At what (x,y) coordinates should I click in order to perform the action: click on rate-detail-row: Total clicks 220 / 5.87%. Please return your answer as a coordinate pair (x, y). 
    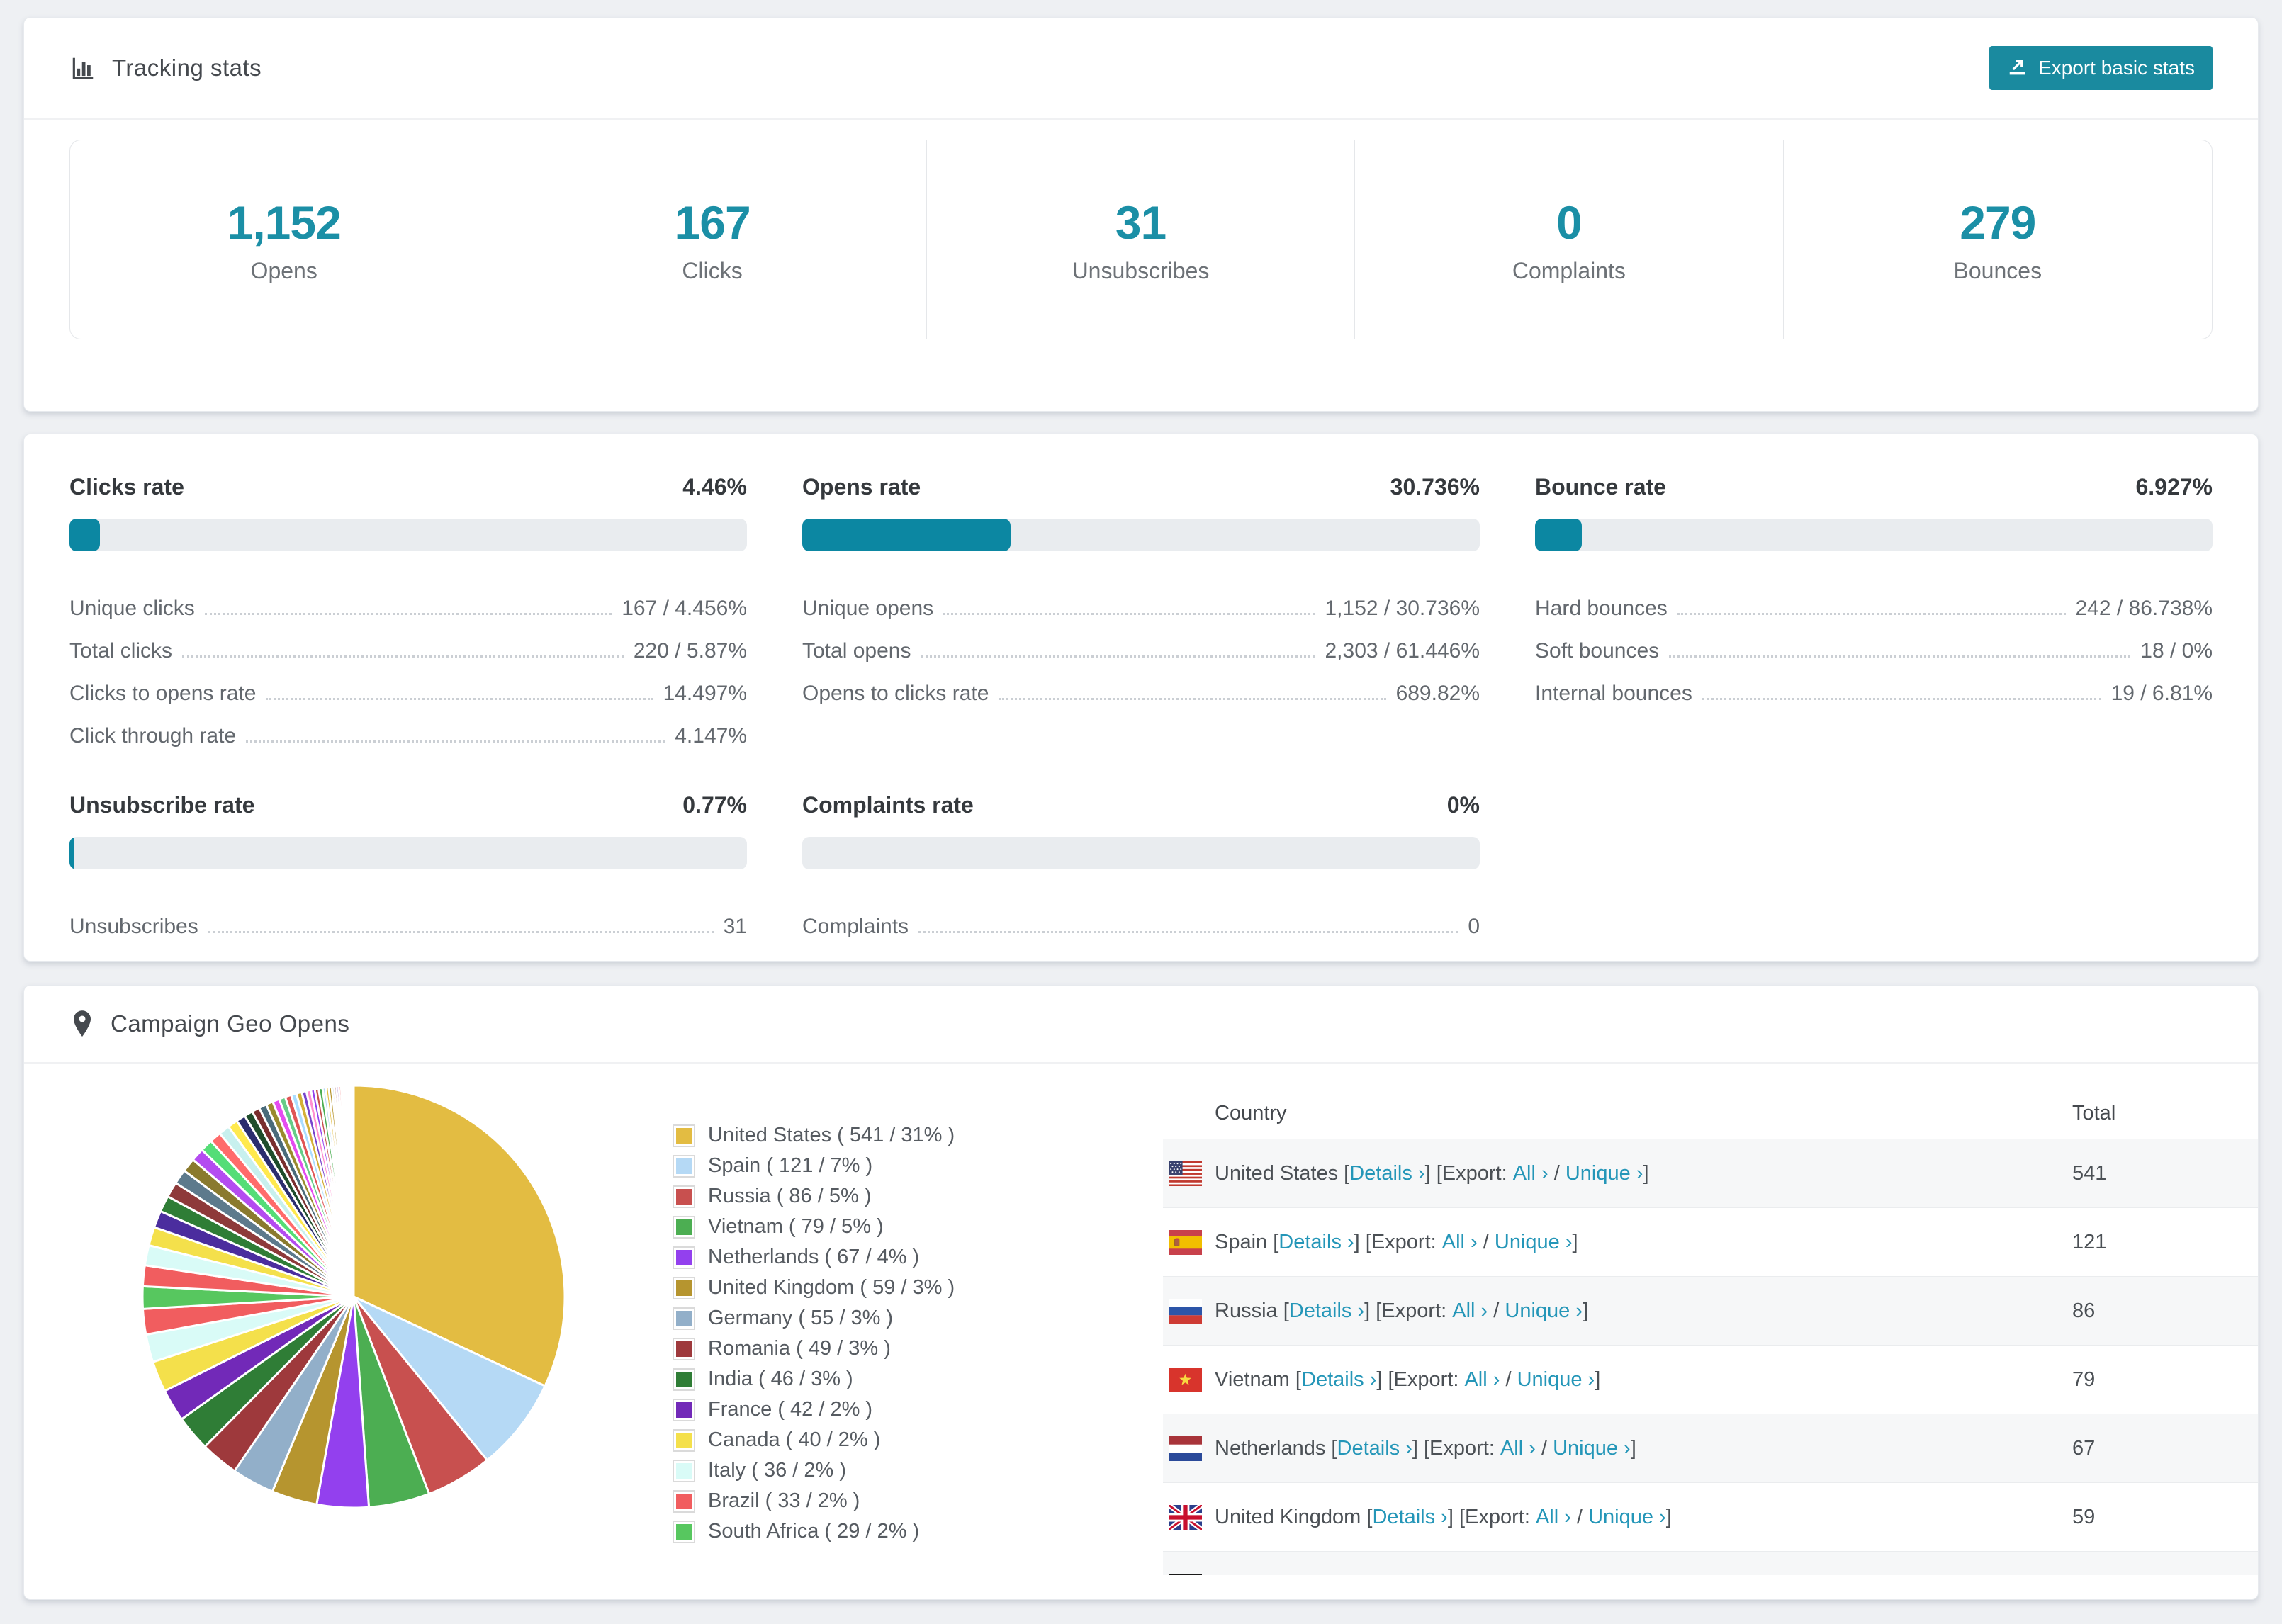
    Looking at the image, I should click on (408, 642).